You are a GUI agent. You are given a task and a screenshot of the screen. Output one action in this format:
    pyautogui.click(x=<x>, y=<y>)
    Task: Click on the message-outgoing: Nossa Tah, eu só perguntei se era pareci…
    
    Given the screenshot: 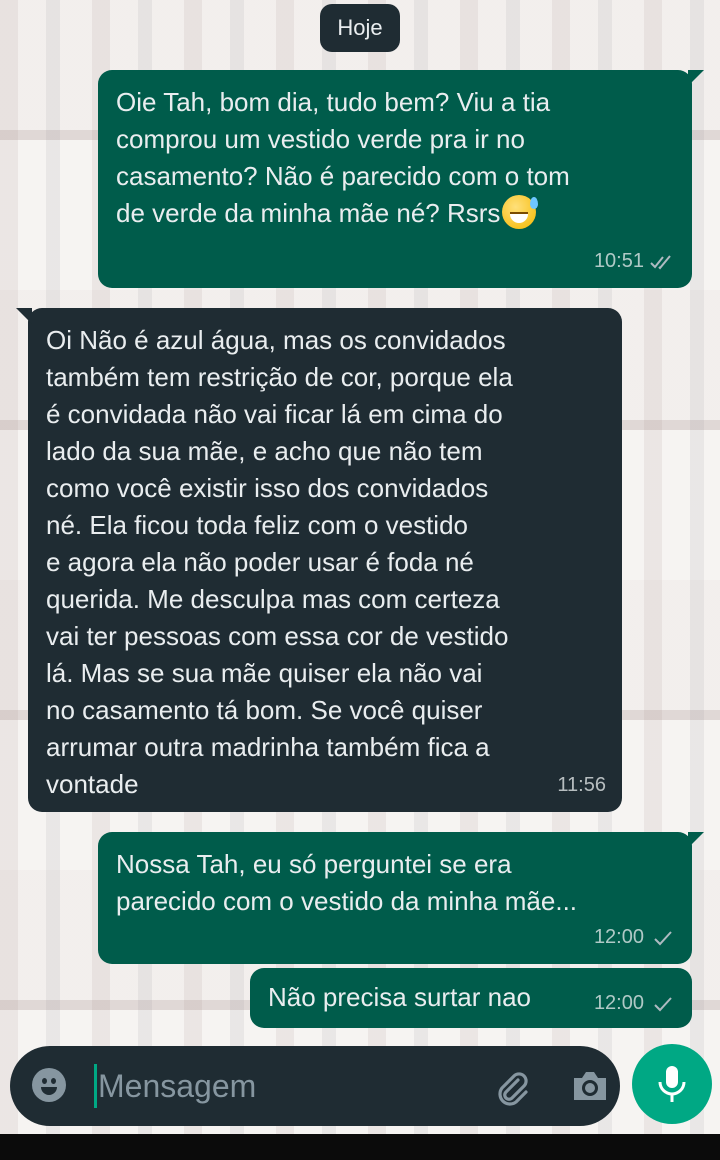 What is the action you would take?
    pyautogui.click(x=401, y=898)
    